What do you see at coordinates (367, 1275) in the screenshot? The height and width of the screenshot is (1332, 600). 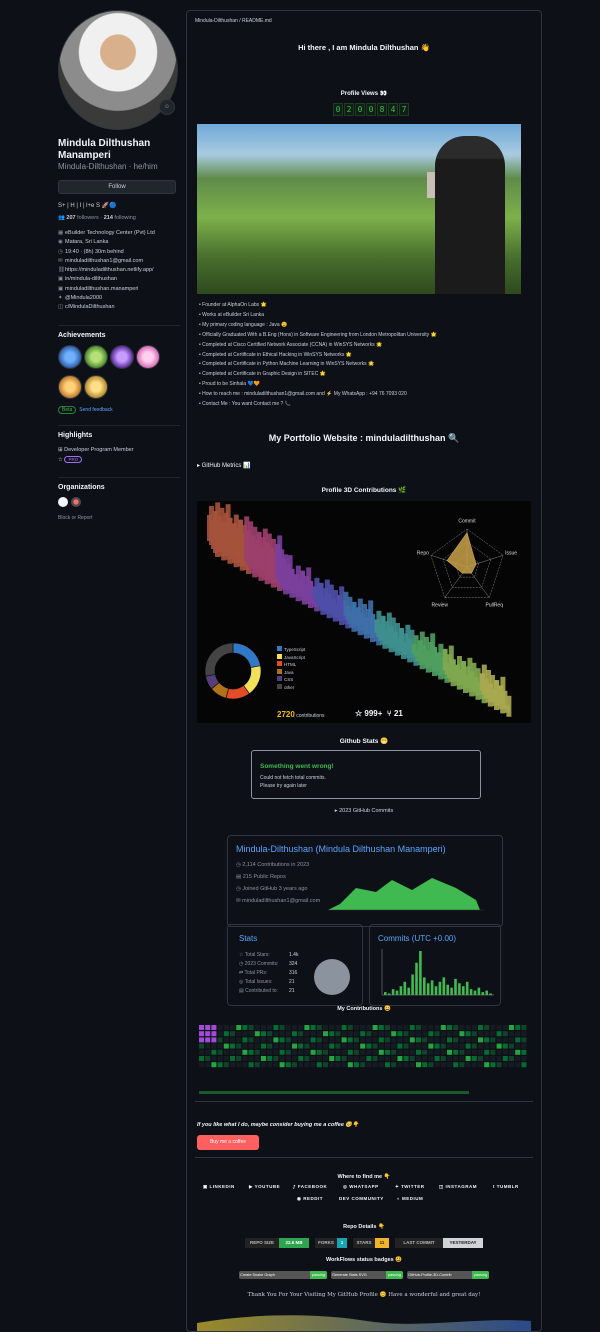 I see `workflow-badge: passing Generate Stats SVG` at bounding box center [367, 1275].